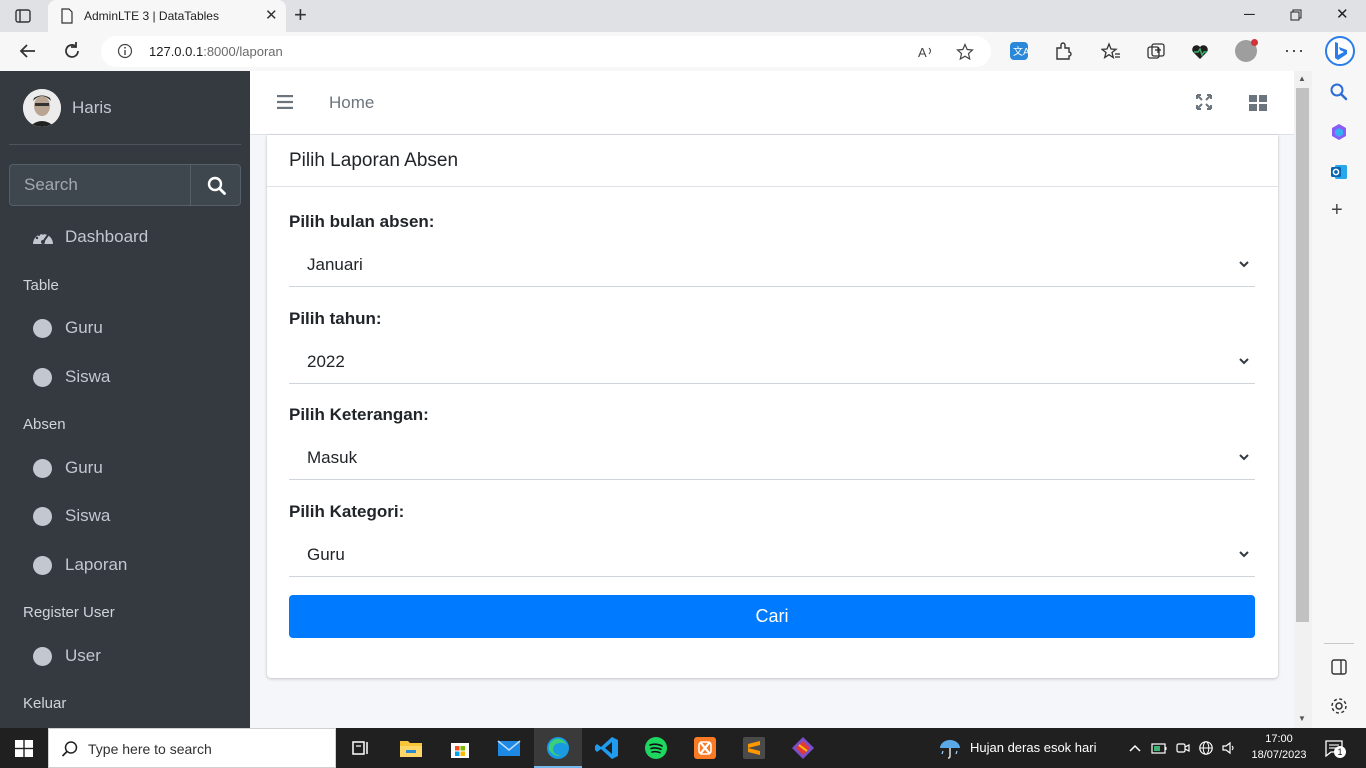  Describe the element at coordinates (772, 616) in the screenshot. I see `cari-button: Cari` at that location.